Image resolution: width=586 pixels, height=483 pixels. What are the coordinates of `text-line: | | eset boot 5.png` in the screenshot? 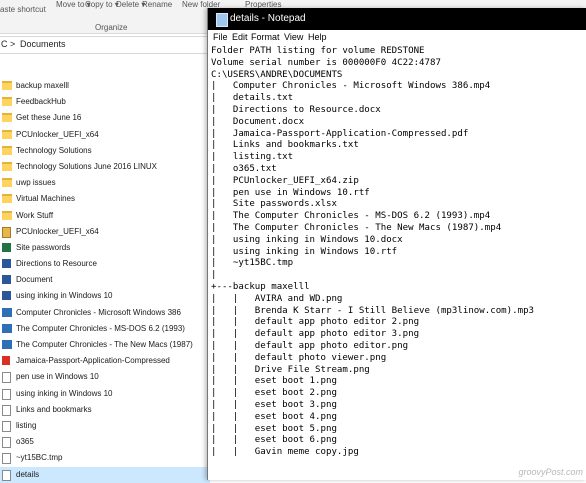 It's located at (274, 428).